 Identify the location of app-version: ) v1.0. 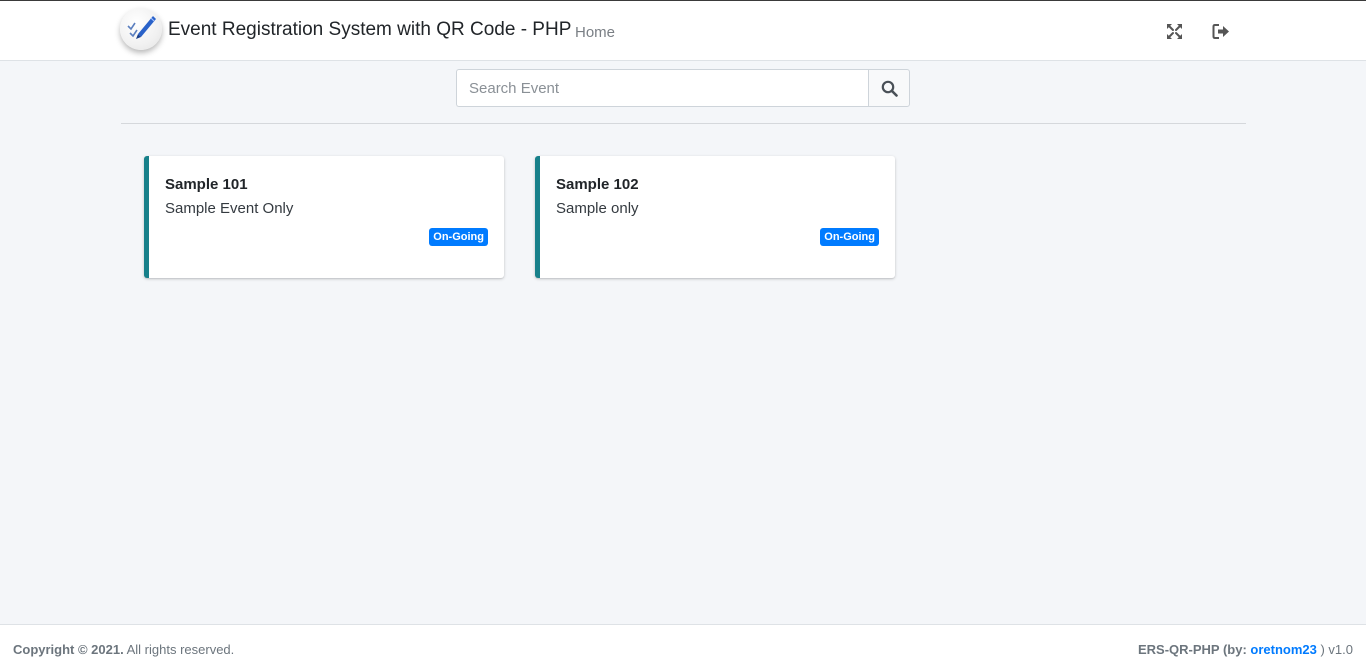
(1334, 649).